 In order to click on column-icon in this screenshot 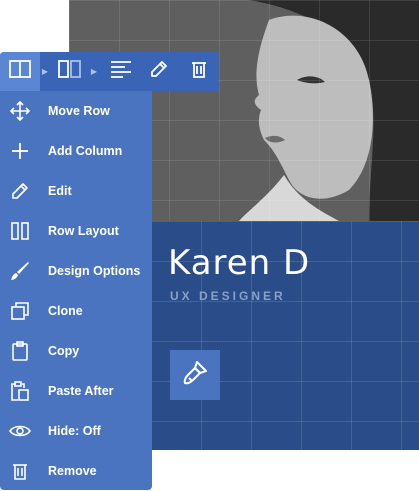, I will do `click(70, 71)`.